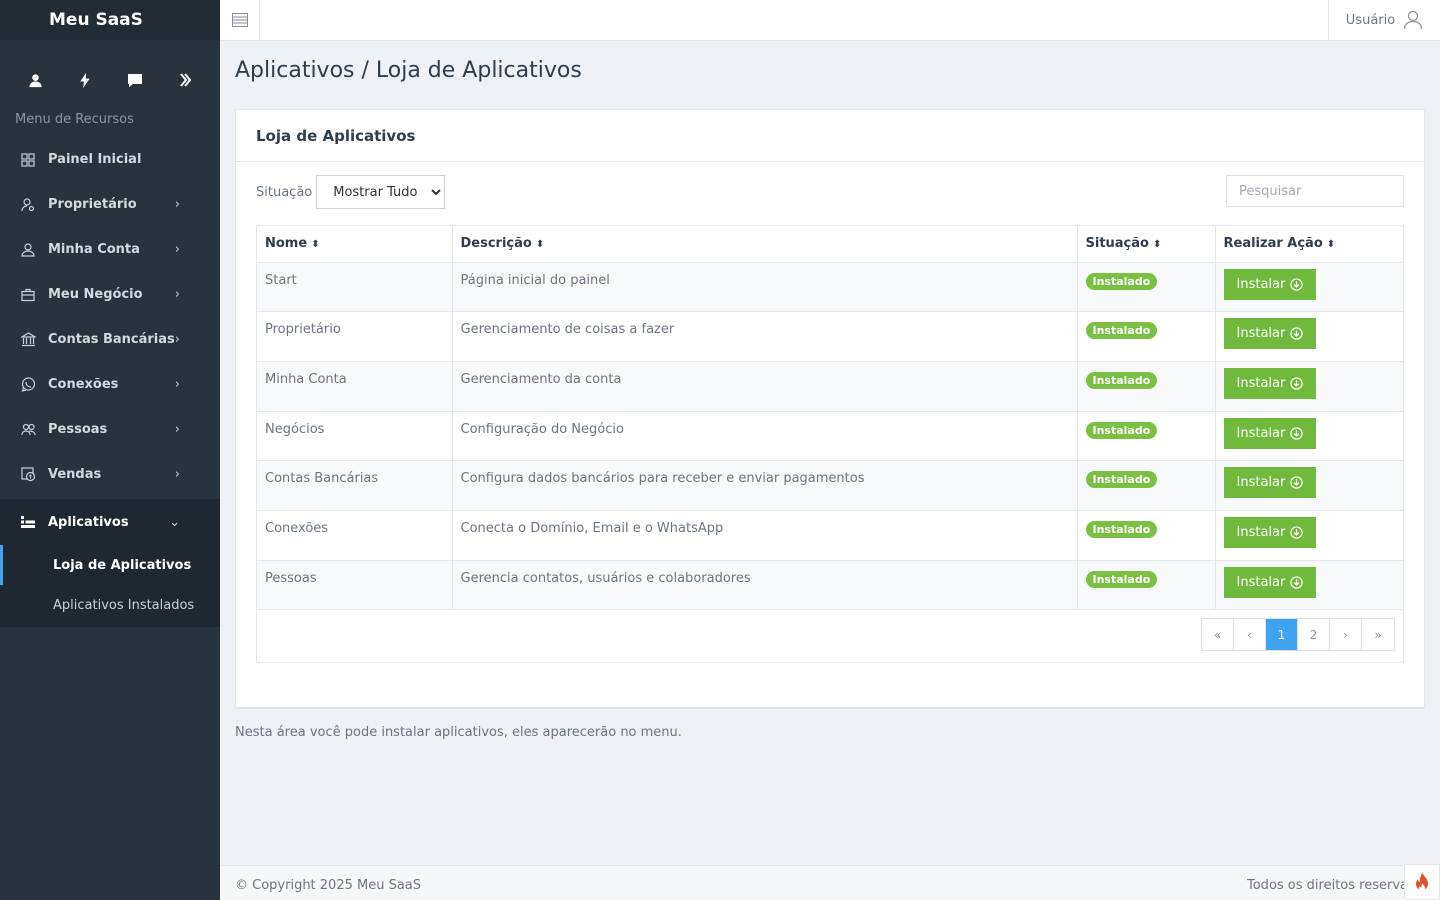 Image resolution: width=1440 pixels, height=900 pixels. What do you see at coordinates (110, 429) in the screenshot?
I see `sidebar-item-pessoas: Pessoas ›` at bounding box center [110, 429].